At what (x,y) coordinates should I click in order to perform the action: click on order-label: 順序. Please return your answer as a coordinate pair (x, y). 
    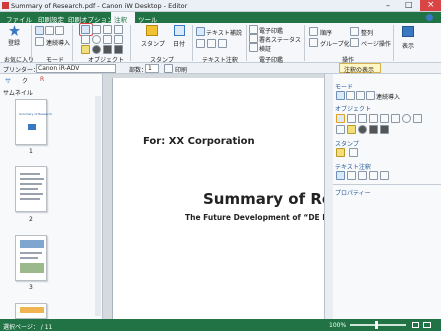
    Looking at the image, I should click on (326, 32).